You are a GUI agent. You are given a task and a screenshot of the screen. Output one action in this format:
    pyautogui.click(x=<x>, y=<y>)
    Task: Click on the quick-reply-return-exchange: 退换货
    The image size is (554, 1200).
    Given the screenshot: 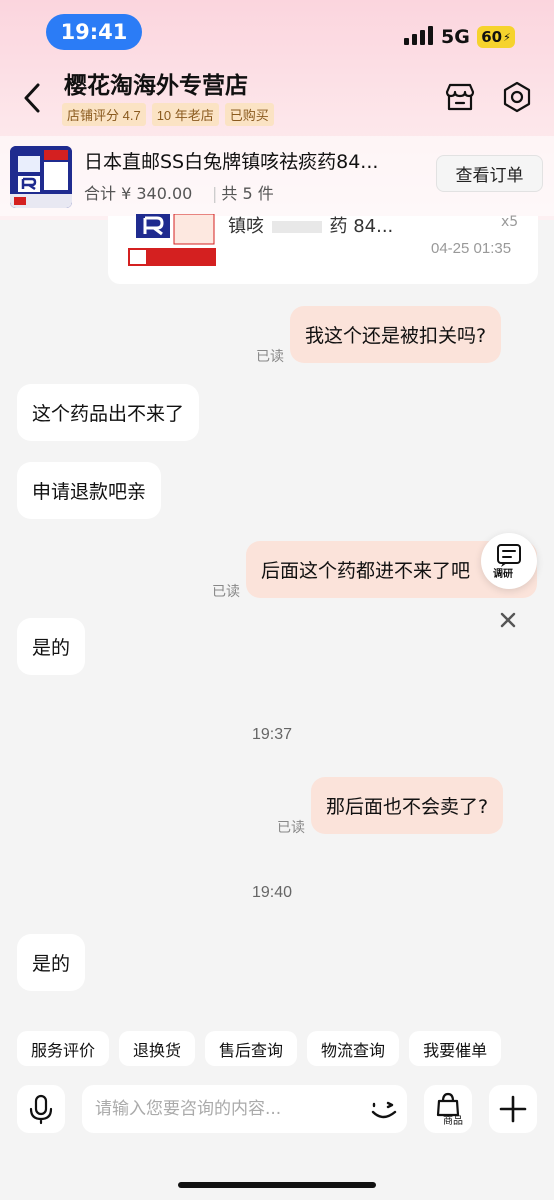 What is the action you would take?
    pyautogui.click(x=157, y=1048)
    